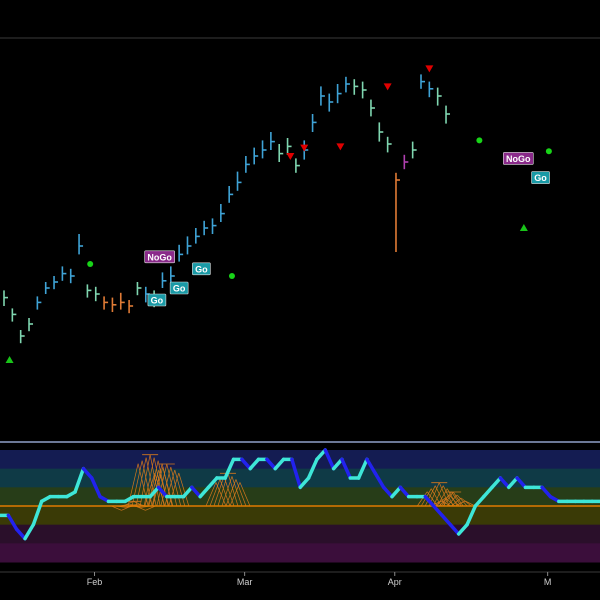 This screenshot has width=600, height=600. Describe the element at coordinates (395, 582) in the screenshot. I see `x-tick-label: Apr` at that location.